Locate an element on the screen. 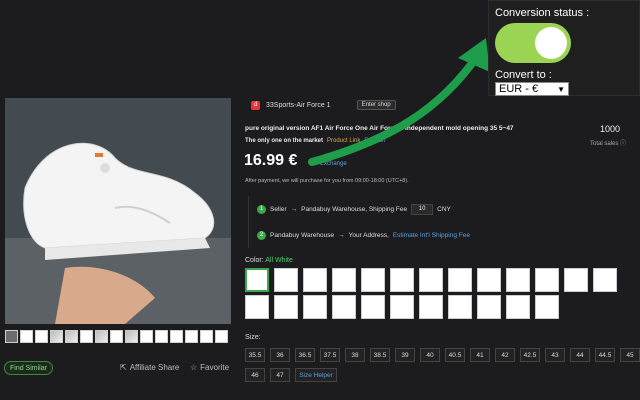 The width and height of the screenshot is (640, 400). sales-label: Total sales ⓘ is located at coordinates (608, 142).